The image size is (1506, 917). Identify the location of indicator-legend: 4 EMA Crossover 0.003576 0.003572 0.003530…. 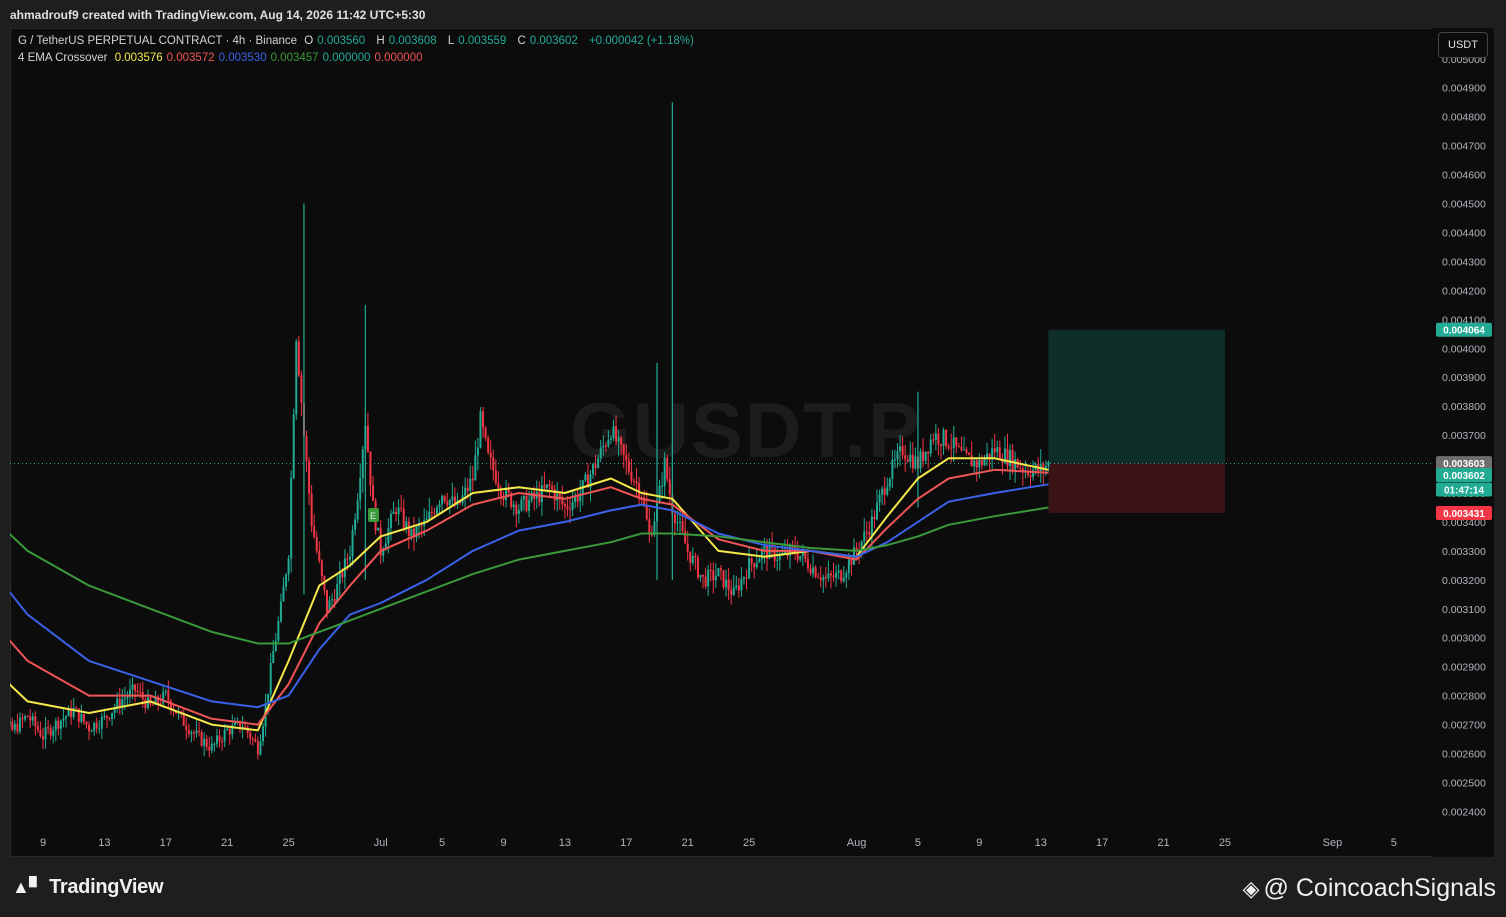
(224, 58).